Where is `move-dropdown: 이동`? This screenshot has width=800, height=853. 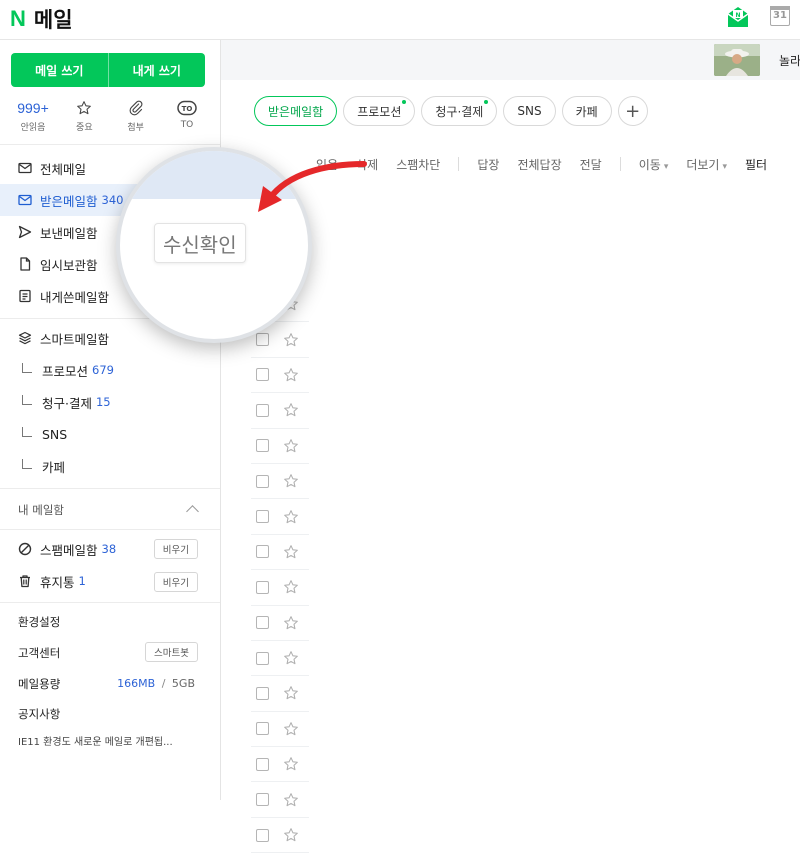
move-dropdown: 이동 is located at coordinates (654, 164).